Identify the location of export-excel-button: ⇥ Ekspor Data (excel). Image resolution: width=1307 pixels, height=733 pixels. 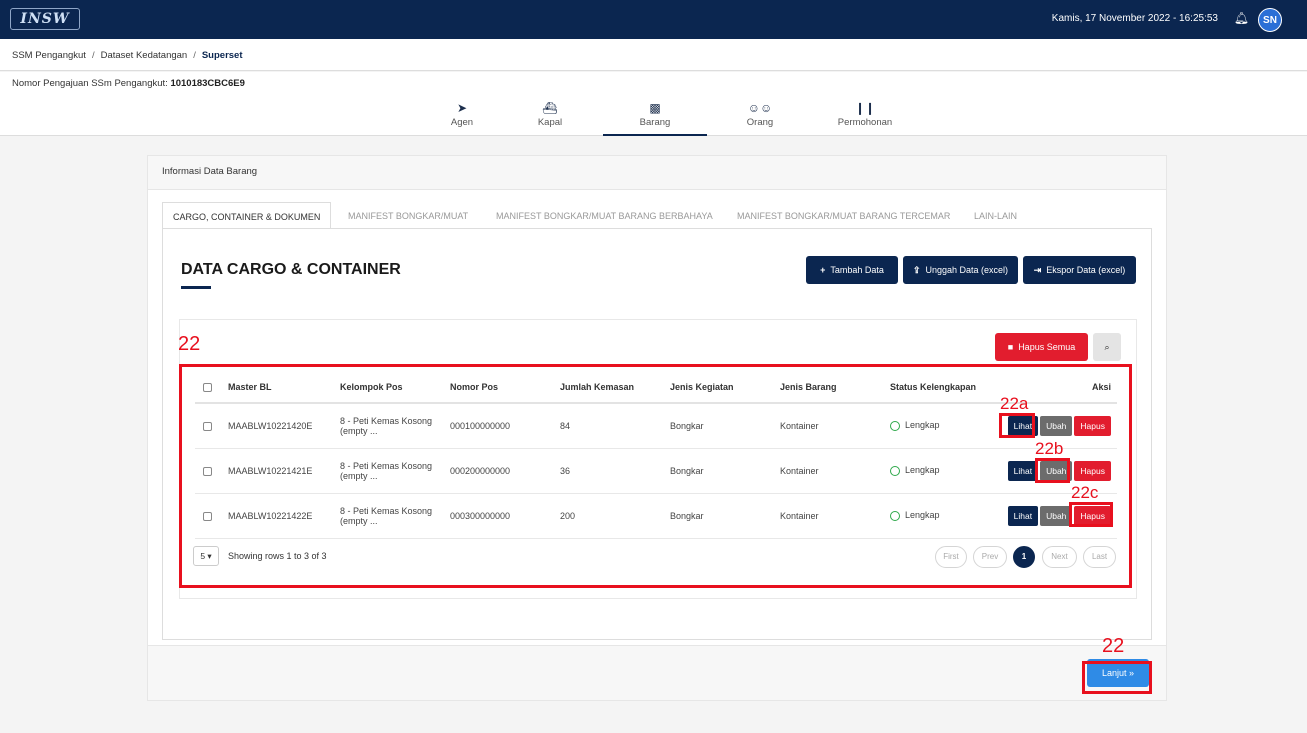
(1079, 270).